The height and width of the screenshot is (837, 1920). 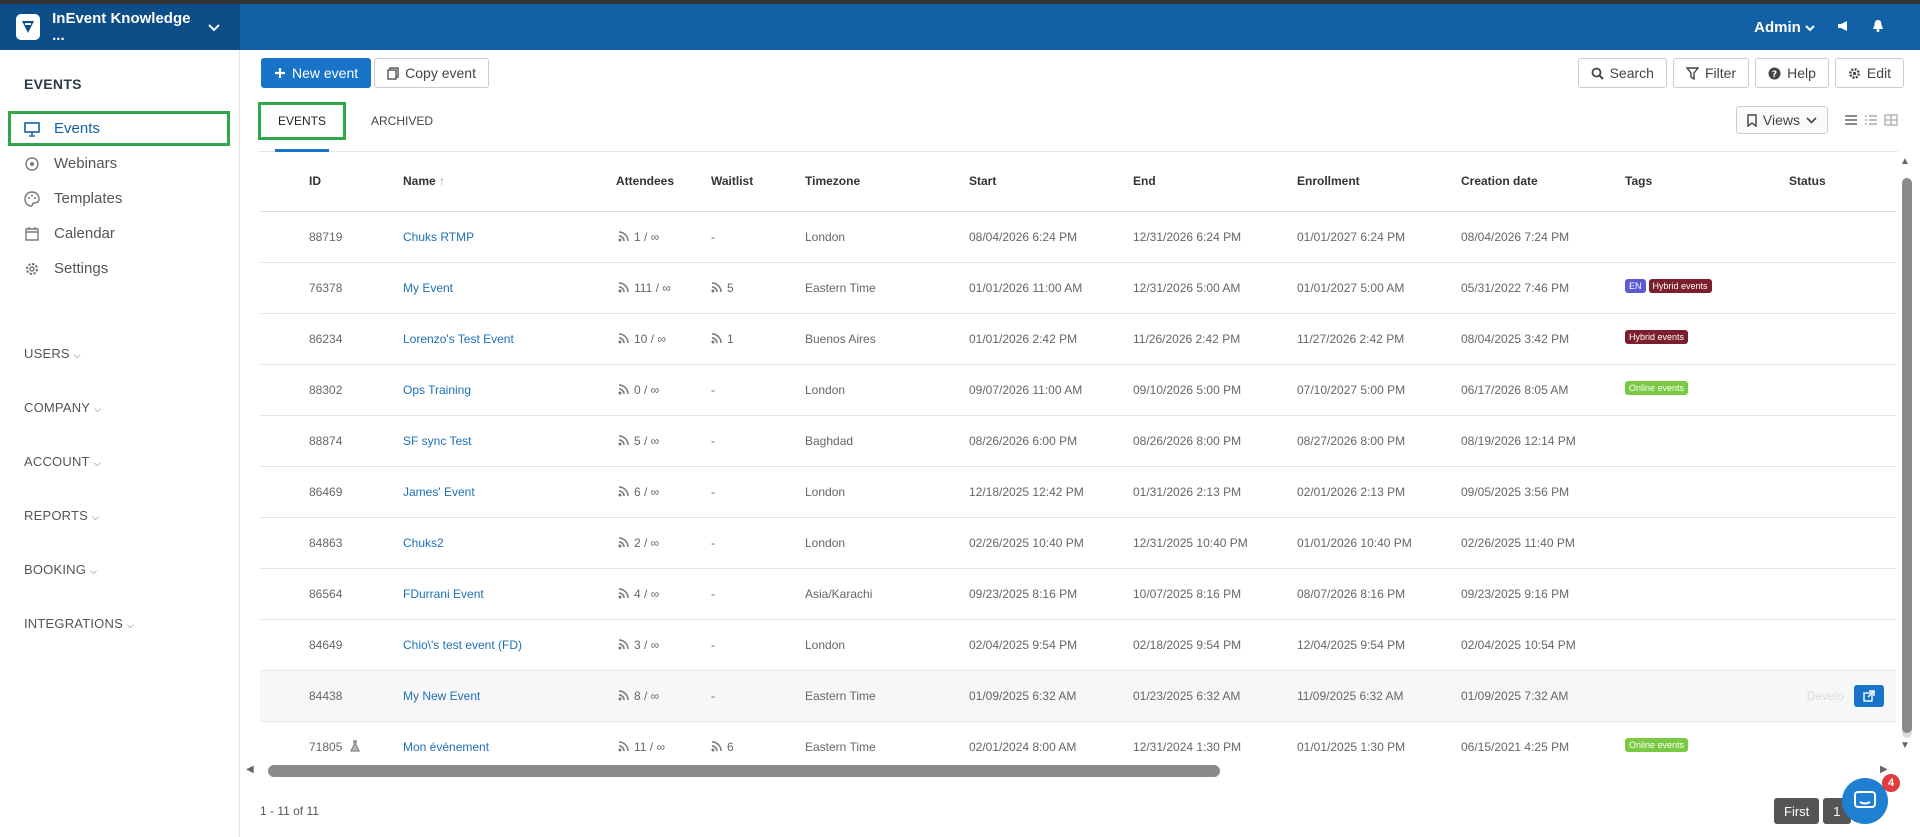 What do you see at coordinates (62, 407) in the screenshot?
I see `sidebar-group-company: COMPANY ⌵` at bounding box center [62, 407].